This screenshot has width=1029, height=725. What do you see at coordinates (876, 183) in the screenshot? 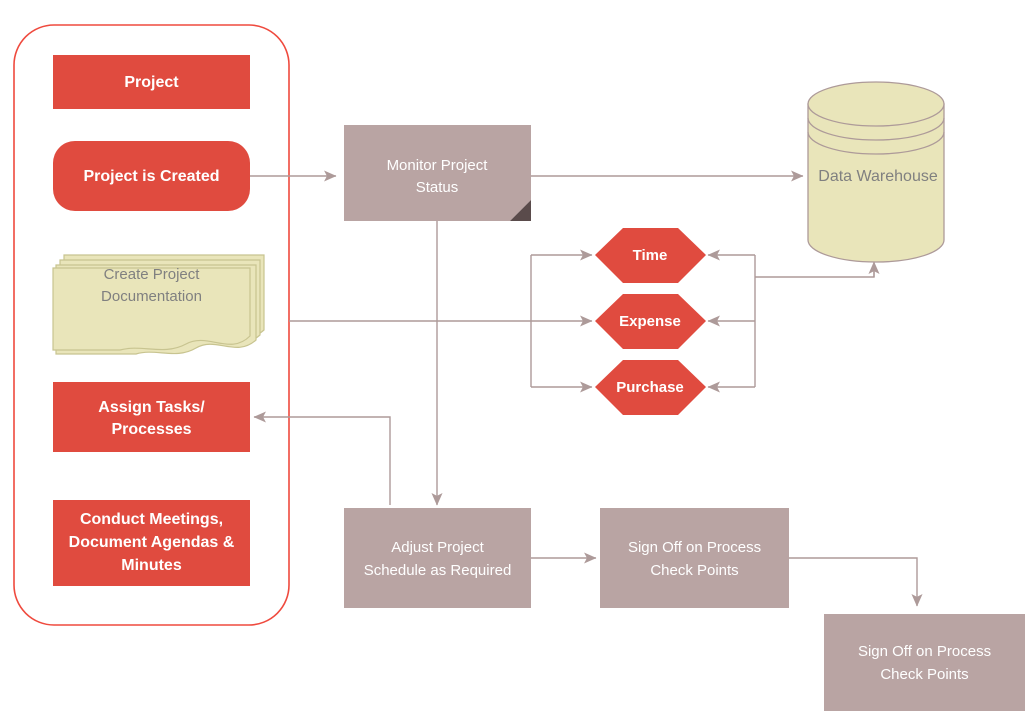
I see `node-data-warehouse-body` at bounding box center [876, 183].